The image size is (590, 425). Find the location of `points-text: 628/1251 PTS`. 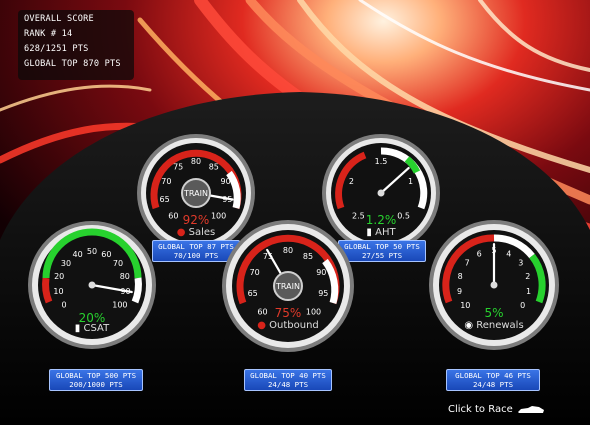

points-text: 628/1251 PTS is located at coordinates (56, 49).